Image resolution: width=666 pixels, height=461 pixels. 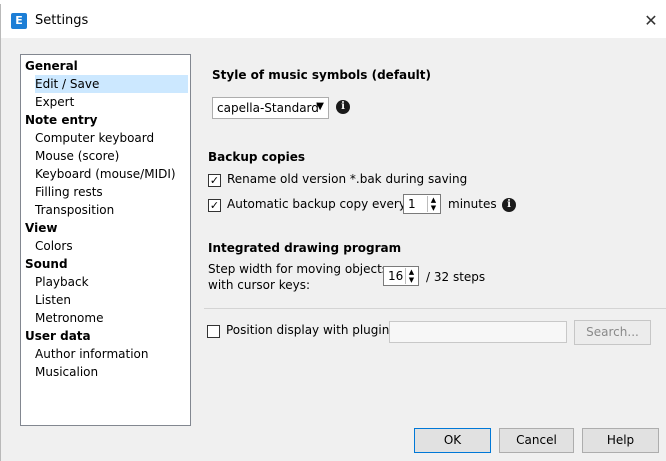 I want to click on tree-category-note-entry: Note entry, so click(x=61, y=120).